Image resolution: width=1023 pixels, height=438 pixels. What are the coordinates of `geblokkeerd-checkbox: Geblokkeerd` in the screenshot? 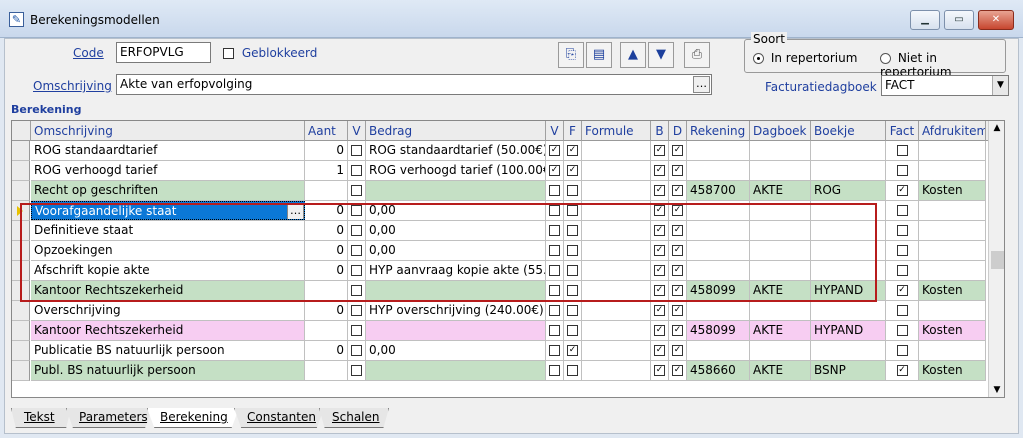 It's located at (270, 53).